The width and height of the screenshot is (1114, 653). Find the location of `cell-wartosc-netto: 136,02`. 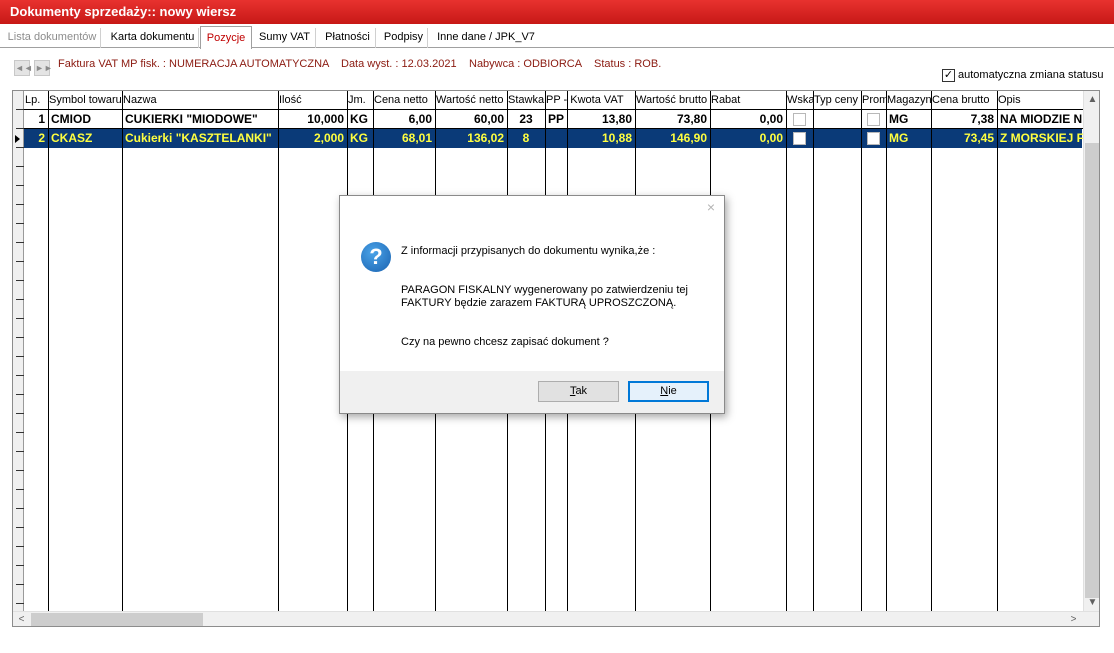

cell-wartosc-netto: 136,02 is located at coordinates (471, 138).